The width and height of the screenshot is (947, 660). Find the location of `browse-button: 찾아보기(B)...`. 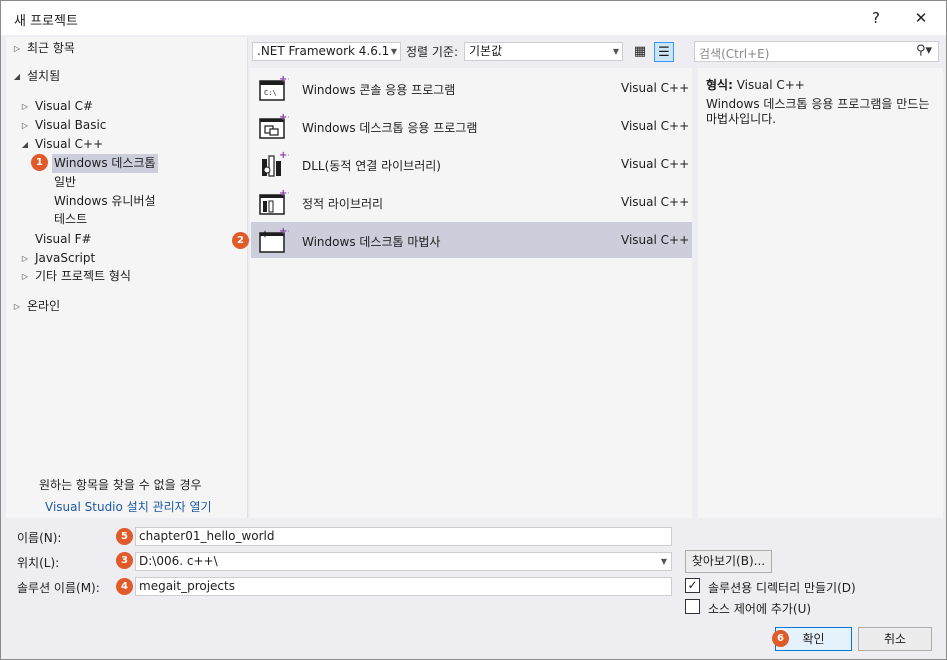

browse-button: 찾아보기(B)... is located at coordinates (728, 561).